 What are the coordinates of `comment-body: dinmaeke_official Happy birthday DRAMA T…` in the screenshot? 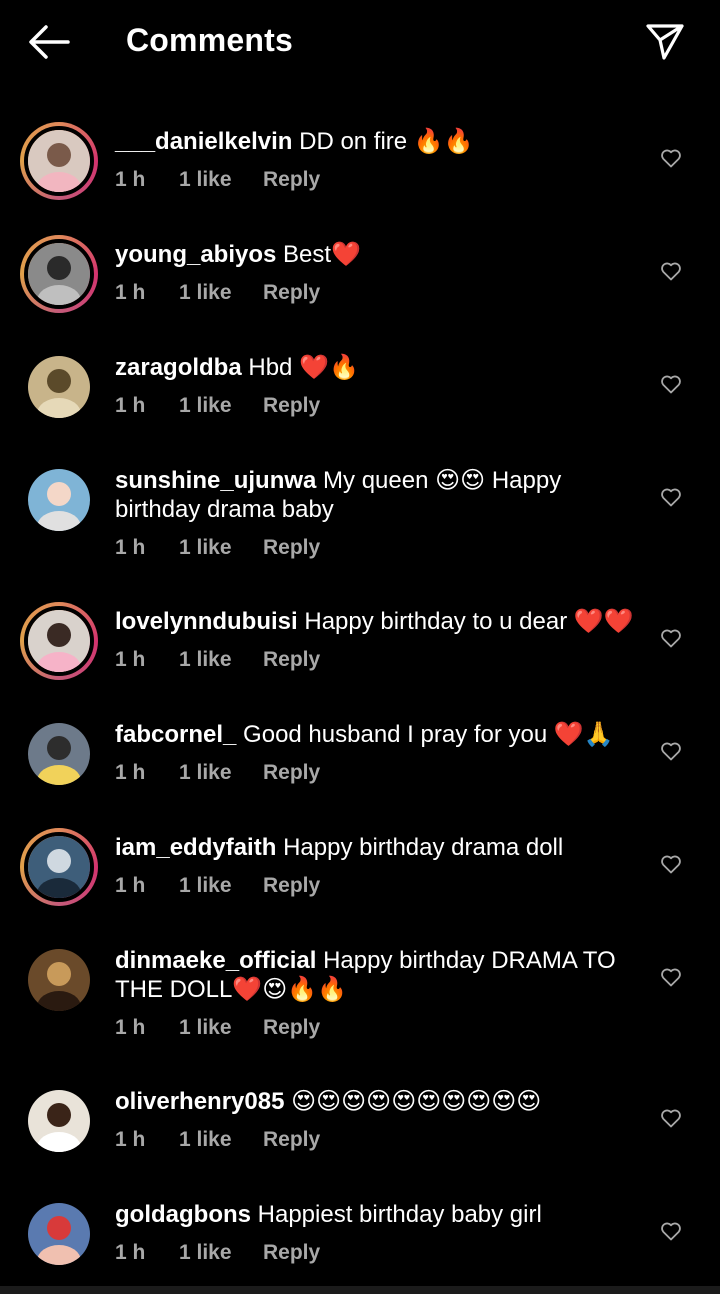 It's located at (375, 975).